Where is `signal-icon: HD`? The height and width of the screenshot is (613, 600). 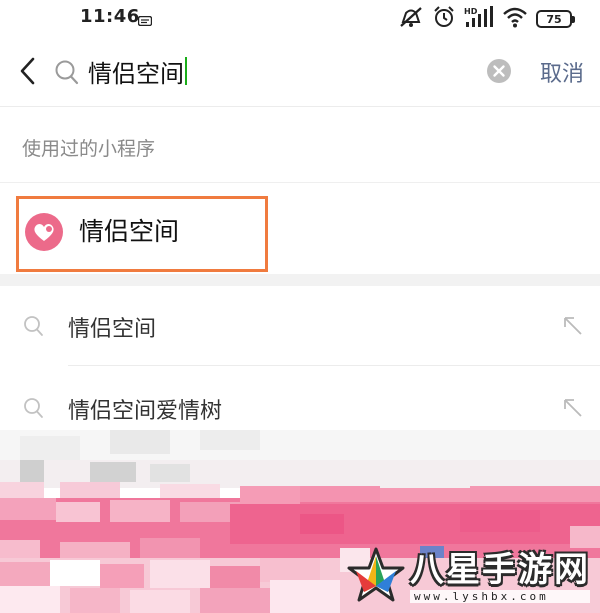
signal-icon: HD is located at coordinates (479, 19).